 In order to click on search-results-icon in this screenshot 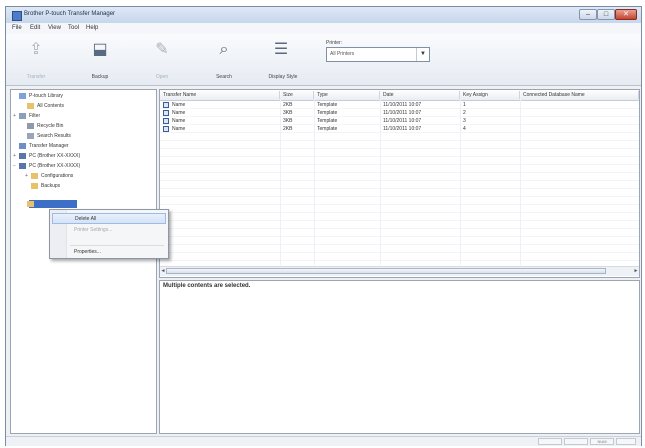, I will do `click(30, 135)`.